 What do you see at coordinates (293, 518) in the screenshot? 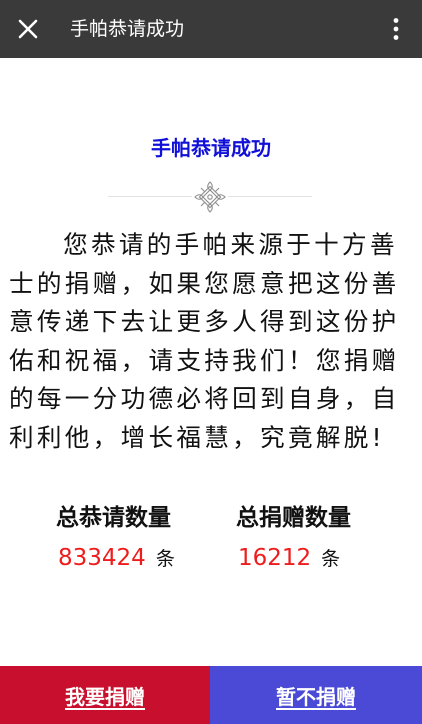
I see `stat-label-total-donations: 总捐赠数量` at bounding box center [293, 518].